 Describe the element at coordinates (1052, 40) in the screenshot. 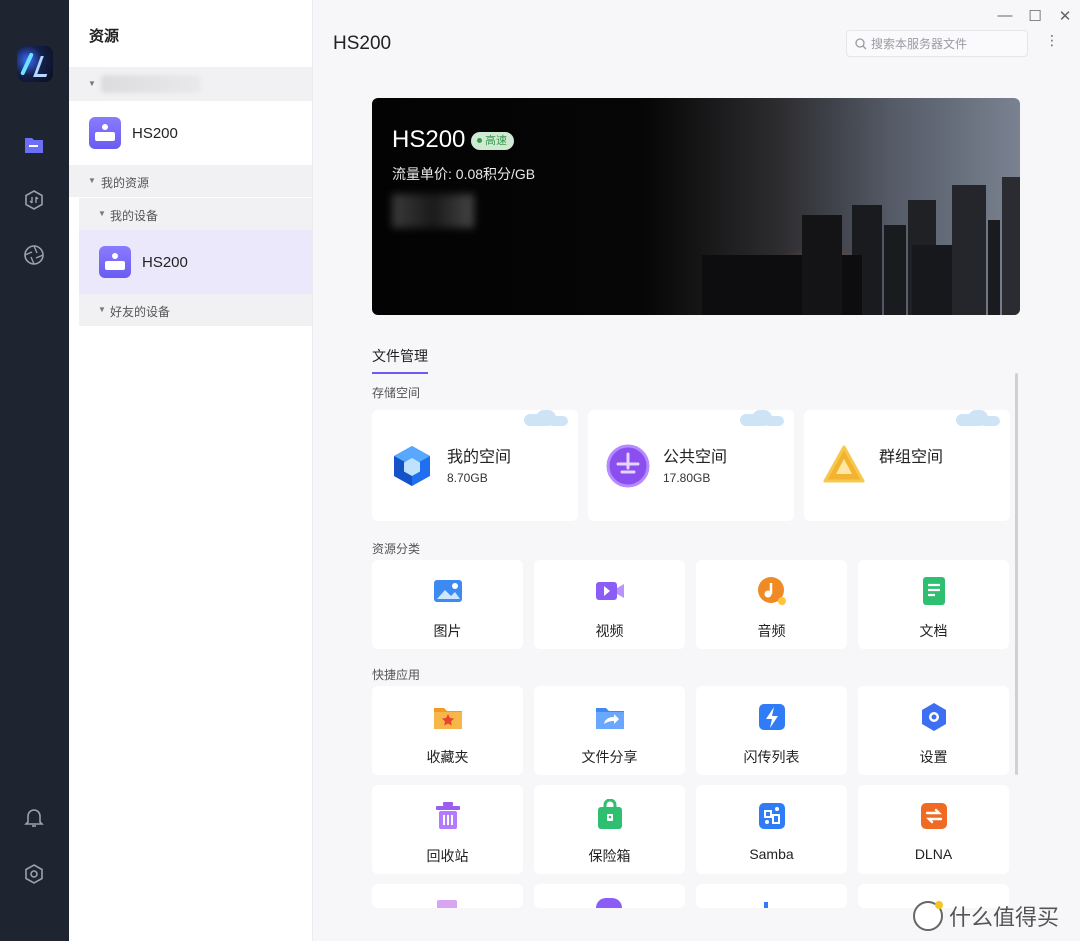

I see `more-menu-icon: ⋮` at that location.